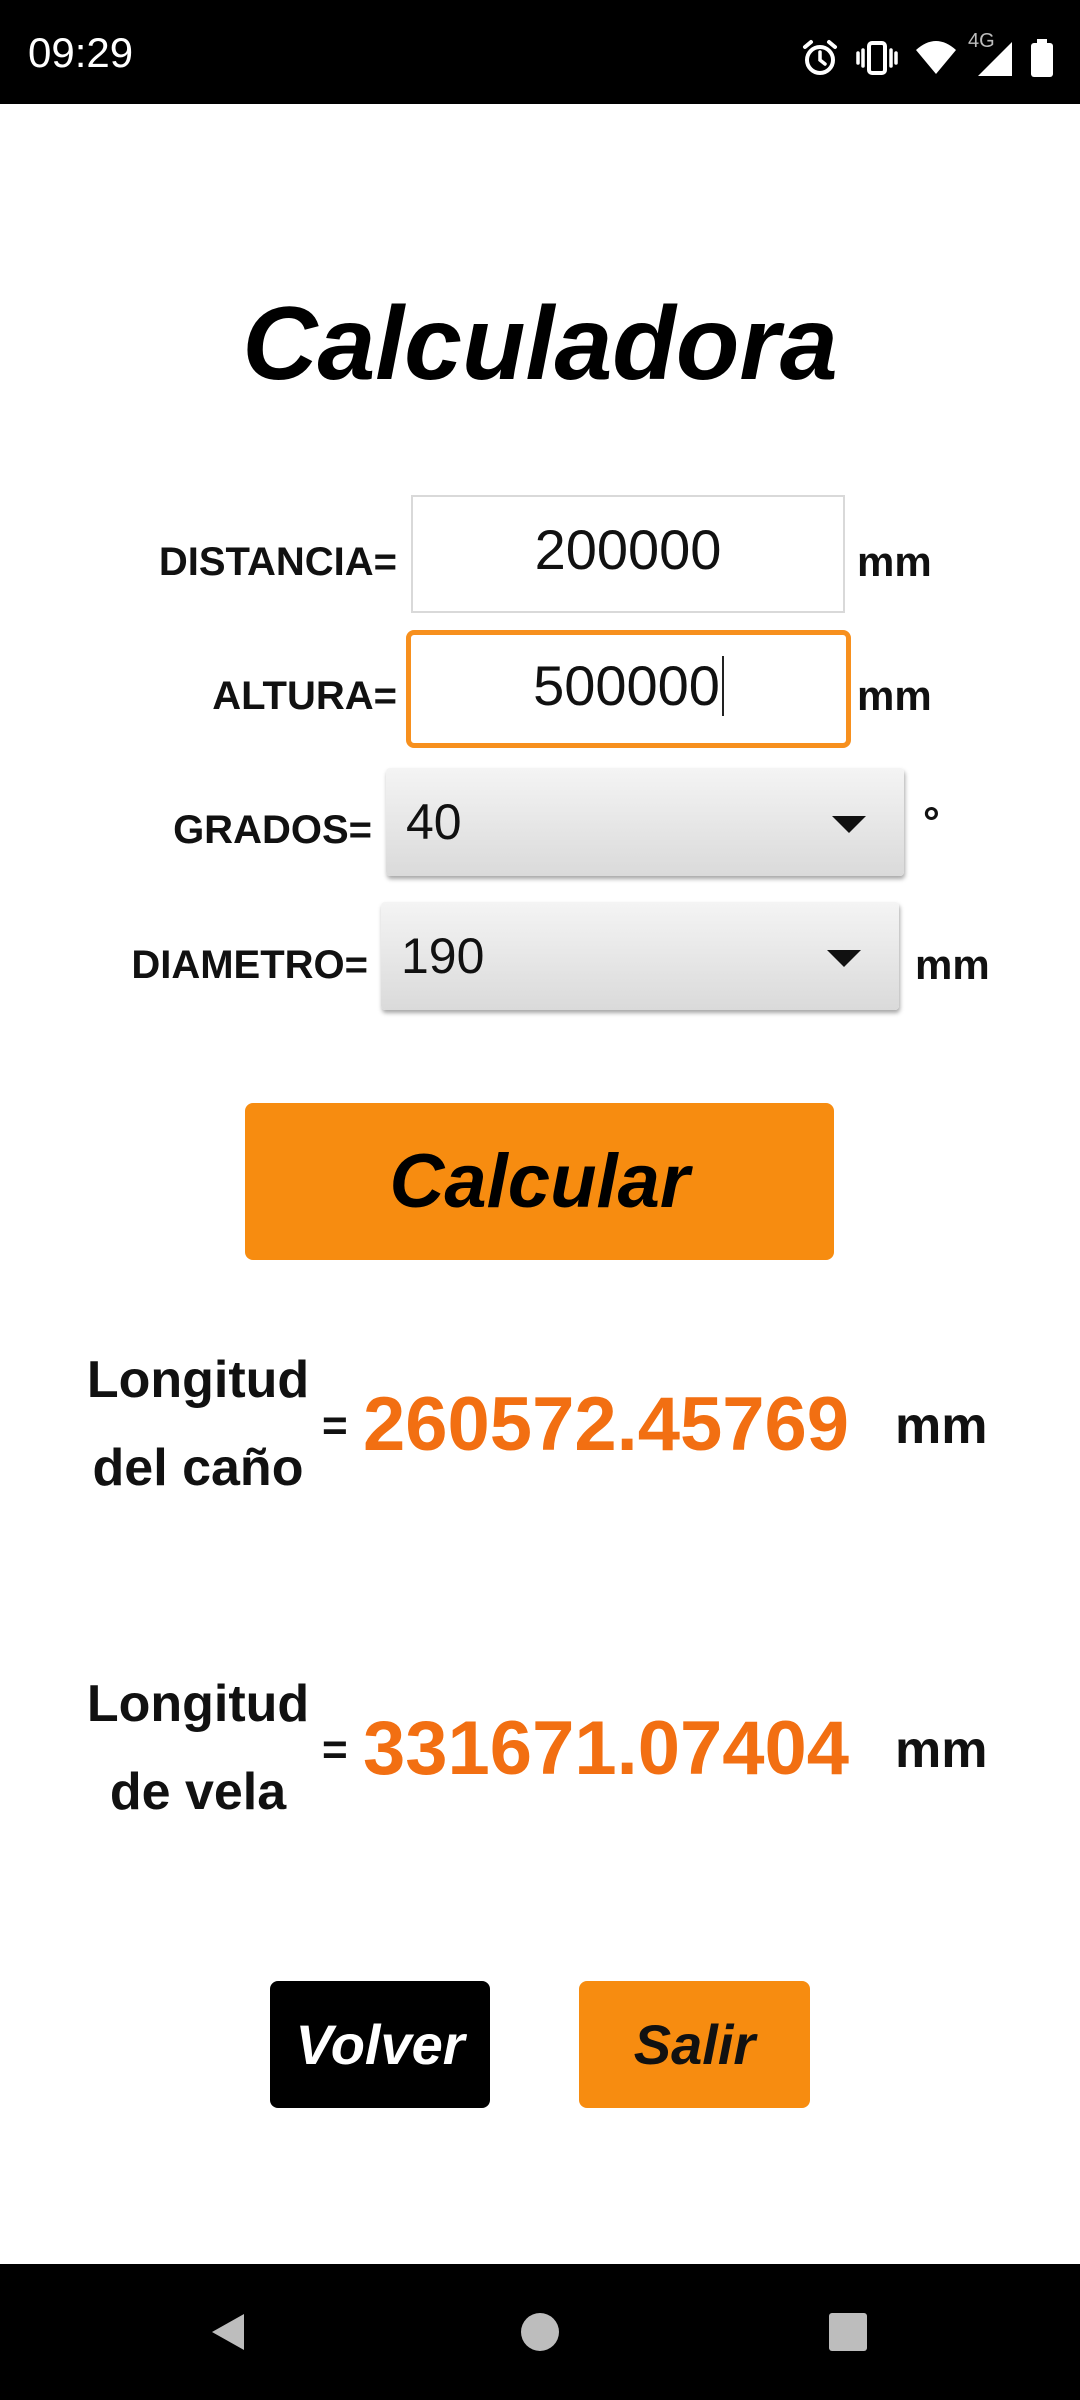 This screenshot has width=1080, height=2400. Describe the element at coordinates (628, 549) in the screenshot. I see `distancia-value: 200000` at that location.